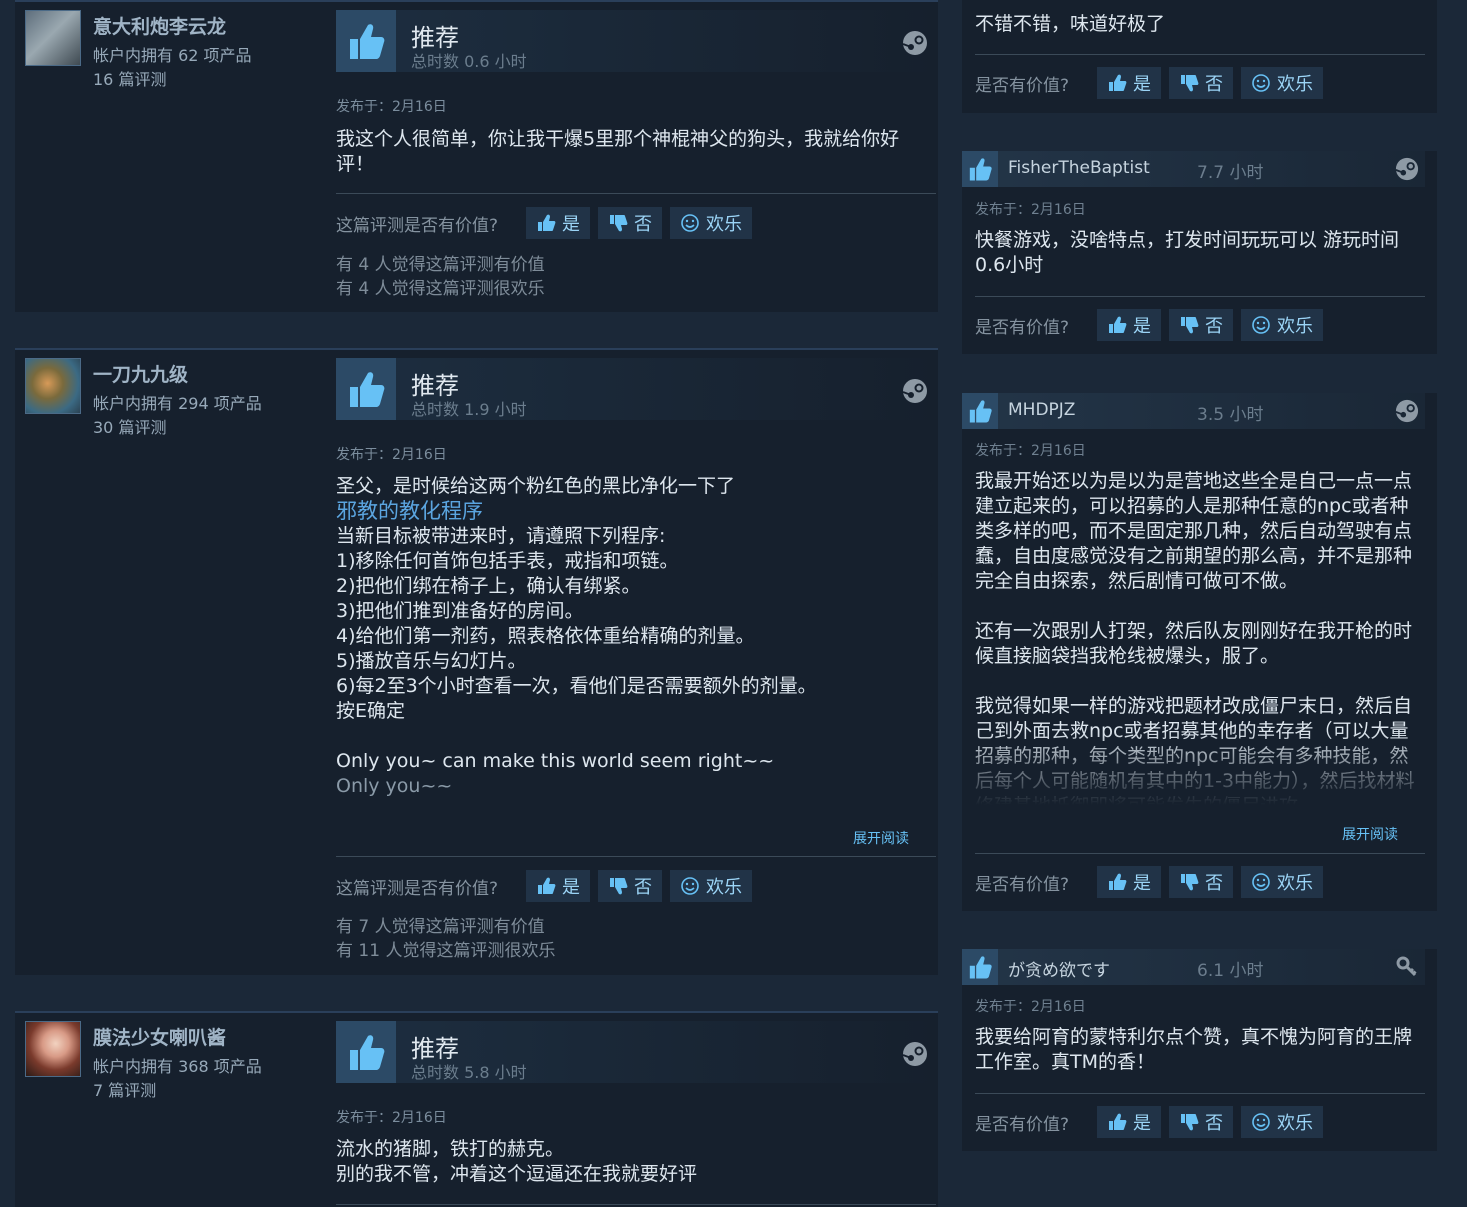  Describe the element at coordinates (177, 1067) in the screenshot. I see `product-count: 帐户内拥有 368 项产品` at that location.